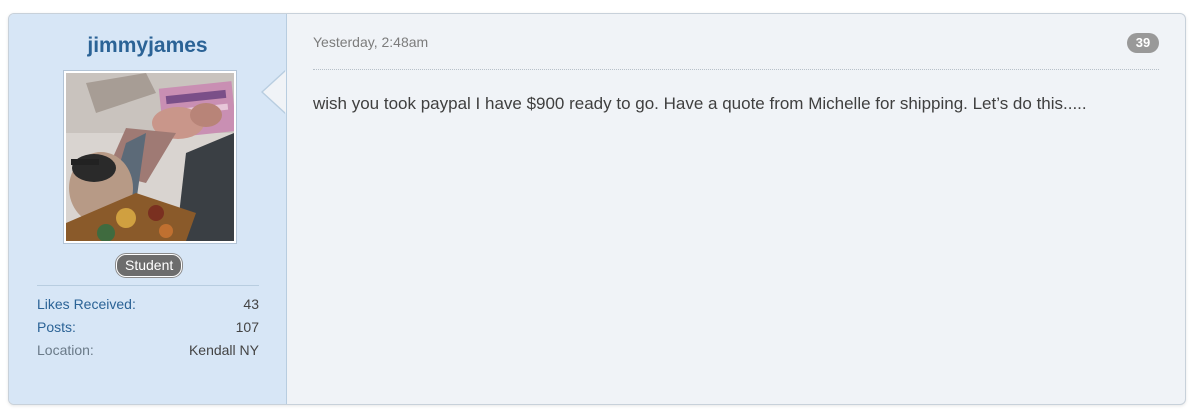  Describe the element at coordinates (370, 42) in the screenshot. I see `post-timestamp: Yesterday, 2:48am` at that location.